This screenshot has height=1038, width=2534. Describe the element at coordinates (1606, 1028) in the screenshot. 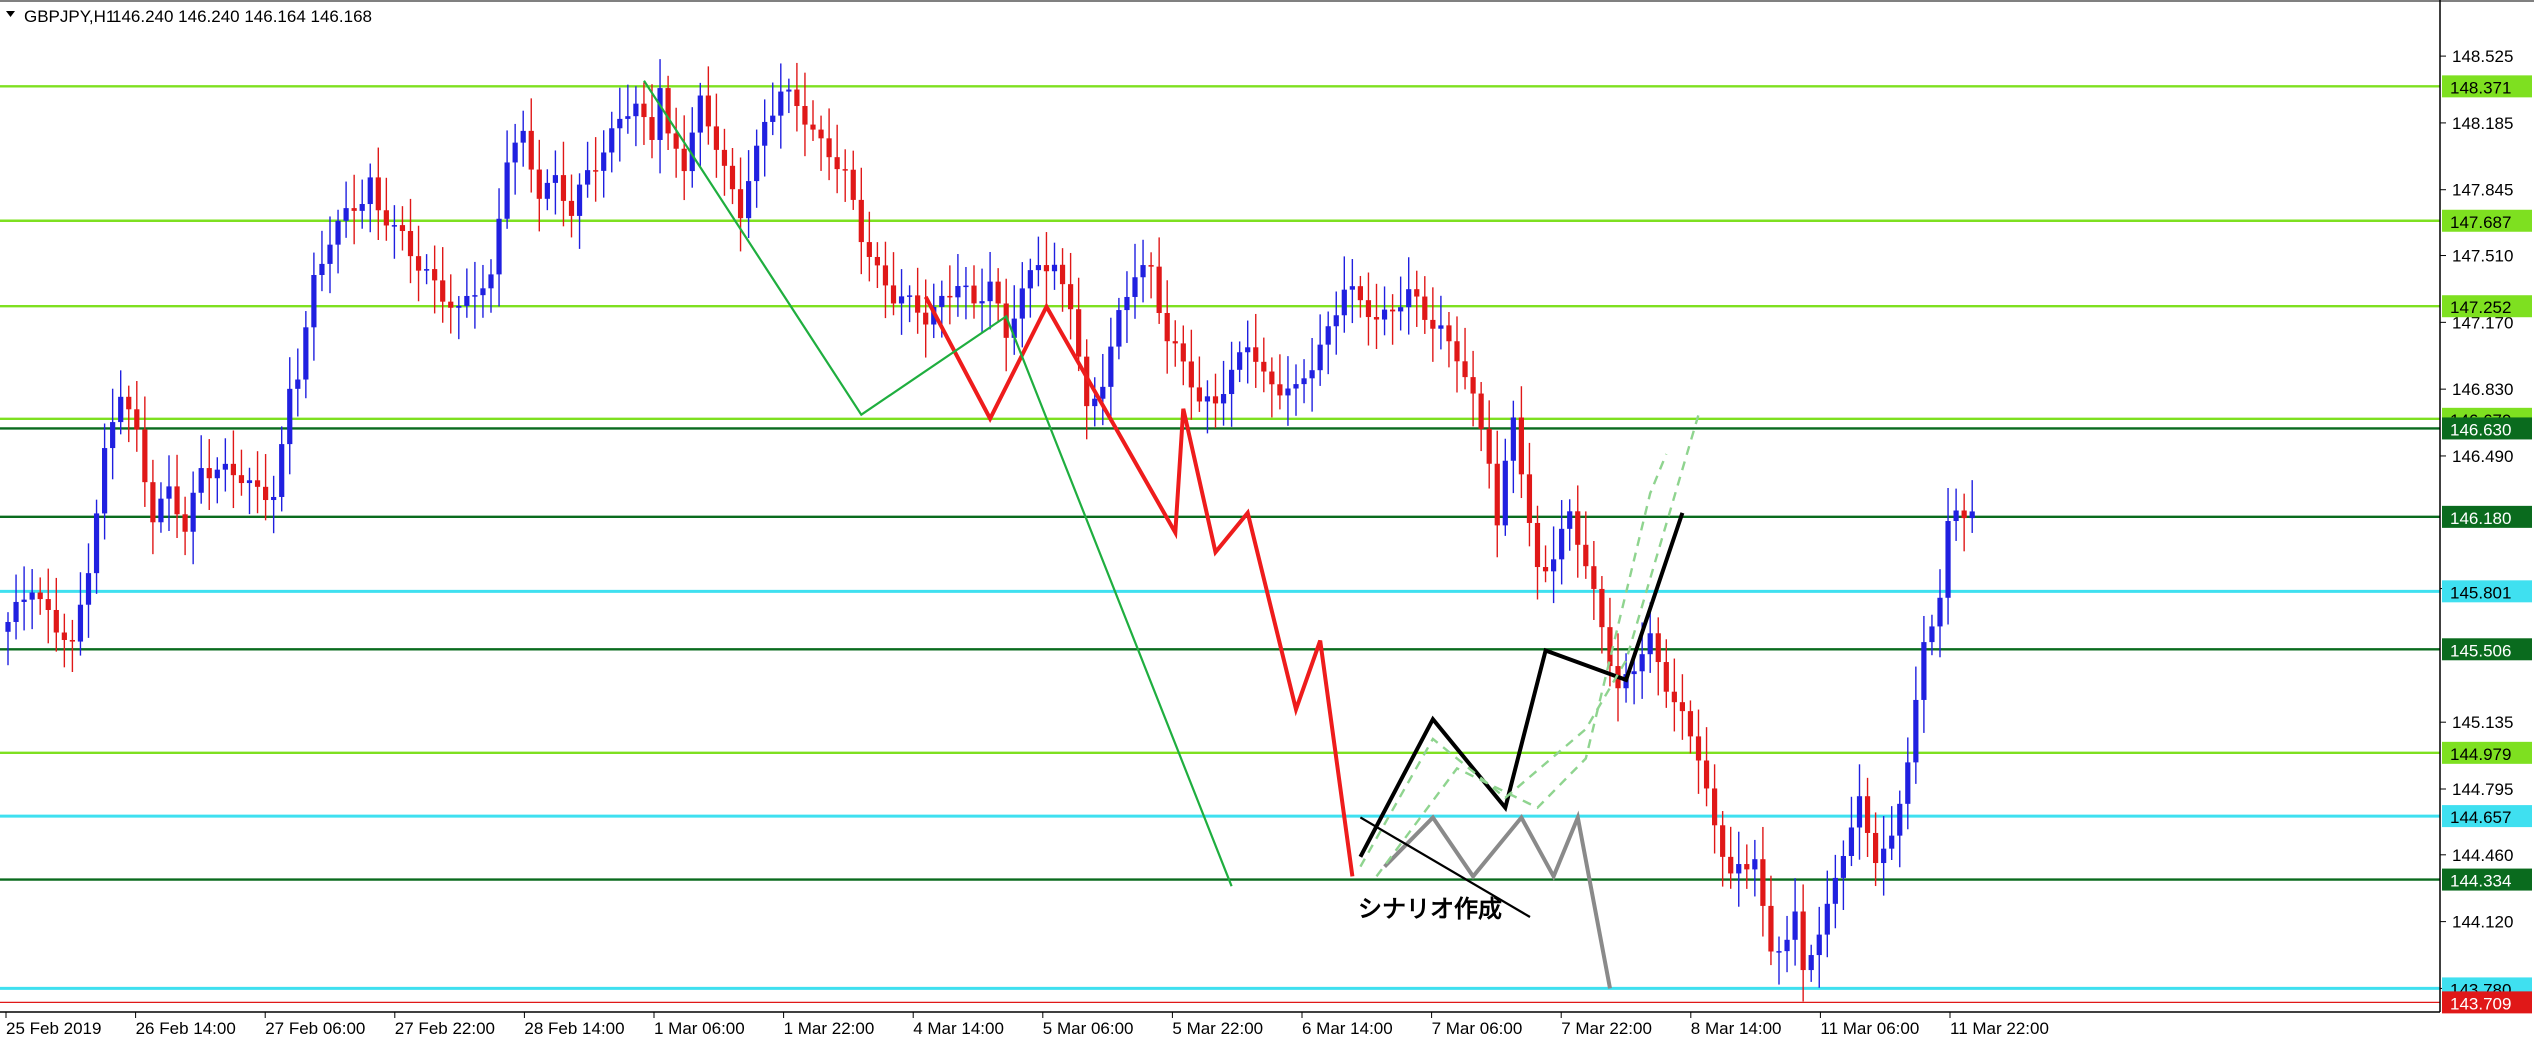

I see `x-tick-label: 7 Mar 22:00` at that location.